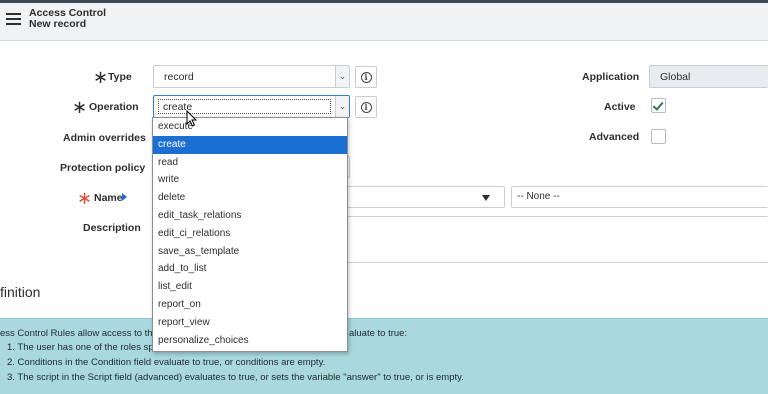  Describe the element at coordinates (85, 347) in the screenshot. I see `info-line-2: 1. The user has one of the roles spec` at that location.